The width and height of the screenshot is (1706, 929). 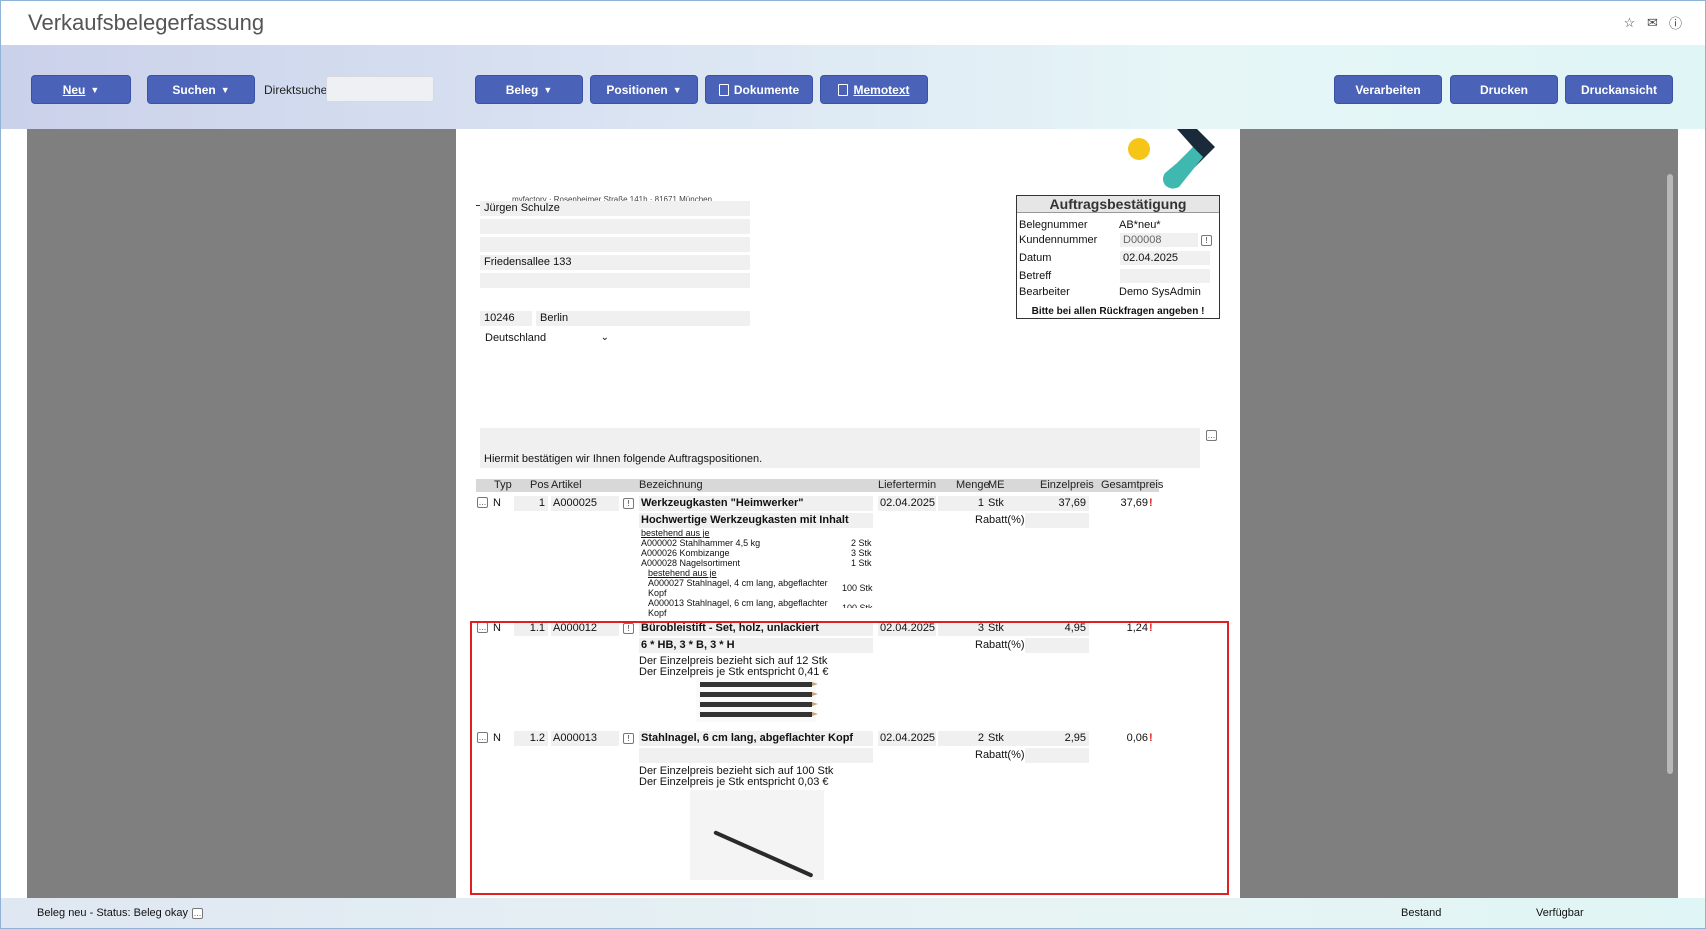 What do you see at coordinates (74, 89) in the screenshot?
I see `new-button-label: Neu` at bounding box center [74, 89].